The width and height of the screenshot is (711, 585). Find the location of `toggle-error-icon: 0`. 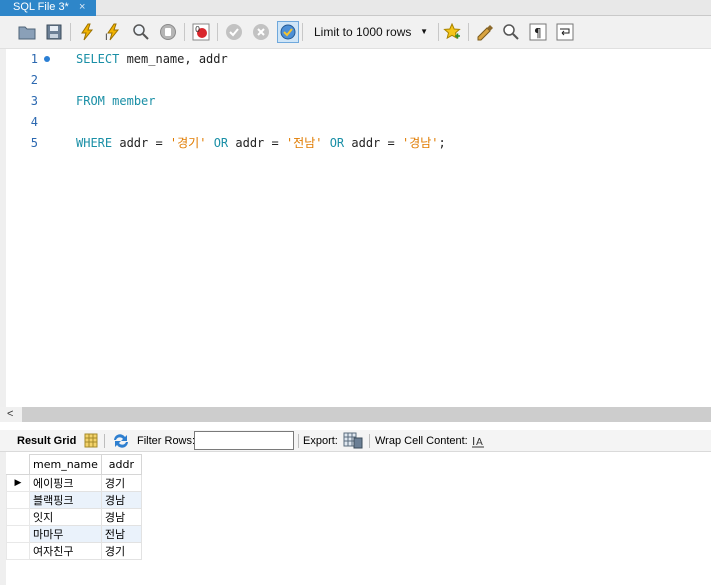

toggle-error-icon: 0 is located at coordinates (201, 32).